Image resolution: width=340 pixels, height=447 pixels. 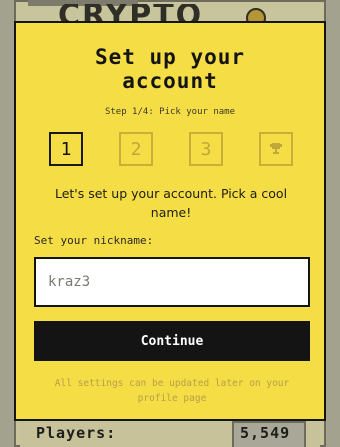 I want to click on nickname-label: Set your nickname:, so click(x=94, y=240).